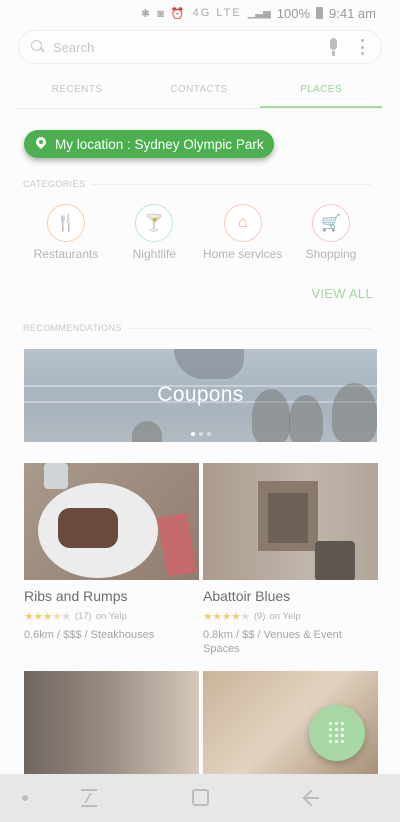  I want to click on tab-places: PLACES, so click(321, 93).